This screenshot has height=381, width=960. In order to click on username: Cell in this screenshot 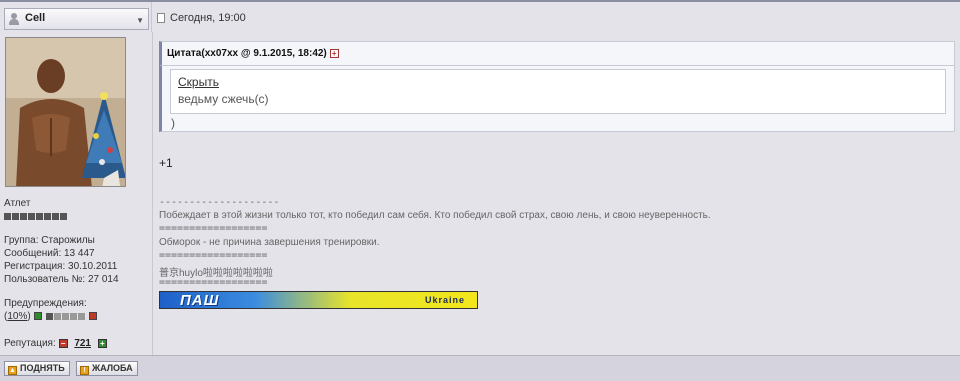, I will do `click(35, 18)`.